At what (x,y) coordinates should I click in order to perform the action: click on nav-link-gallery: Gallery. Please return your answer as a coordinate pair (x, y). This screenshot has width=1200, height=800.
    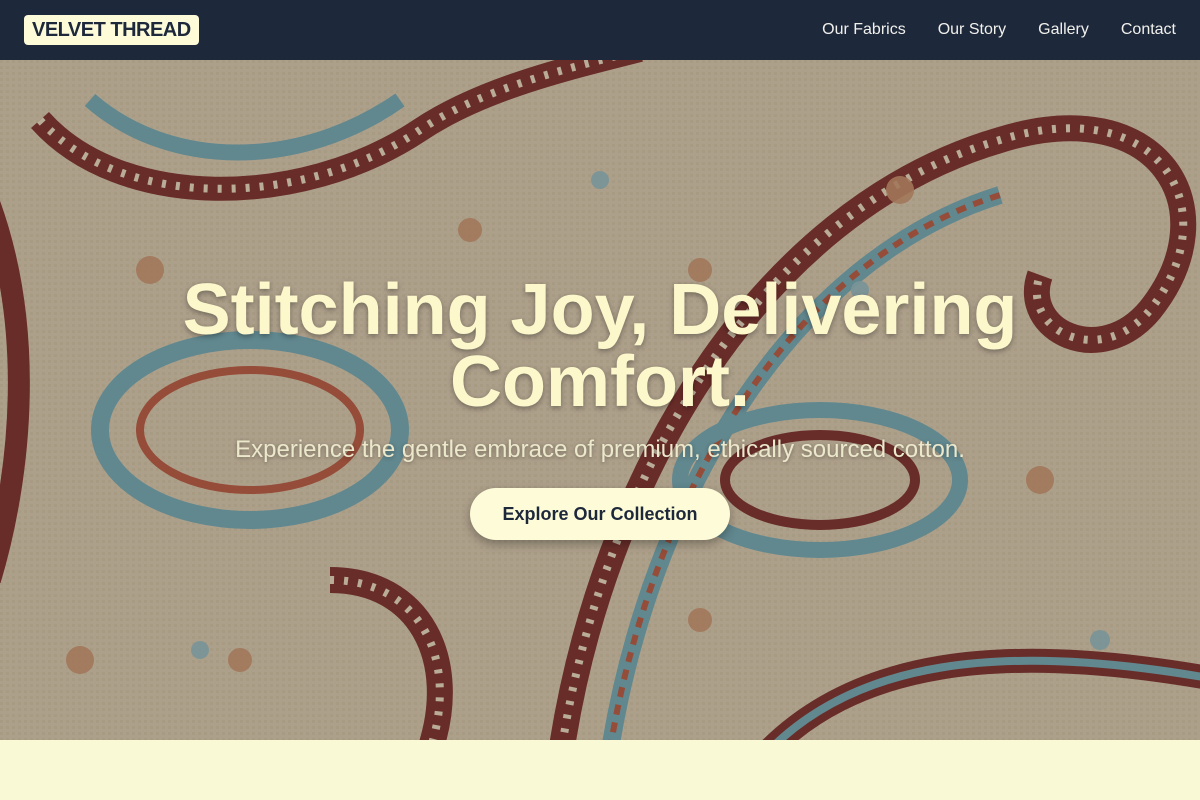
    Looking at the image, I should click on (1063, 30).